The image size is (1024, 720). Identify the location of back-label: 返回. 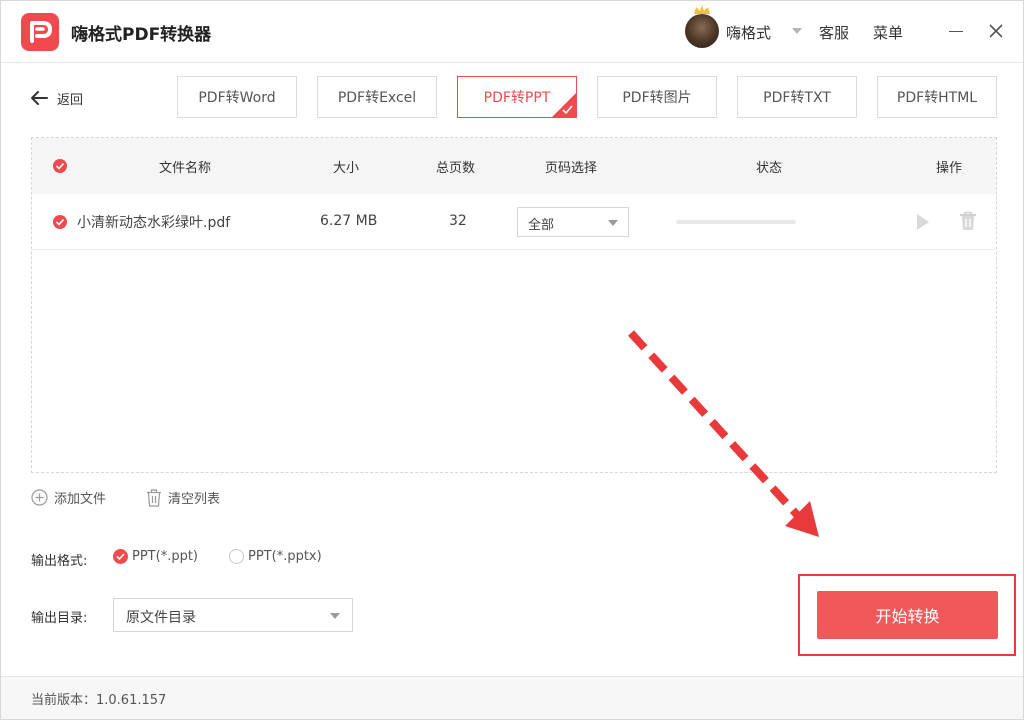
(70, 100).